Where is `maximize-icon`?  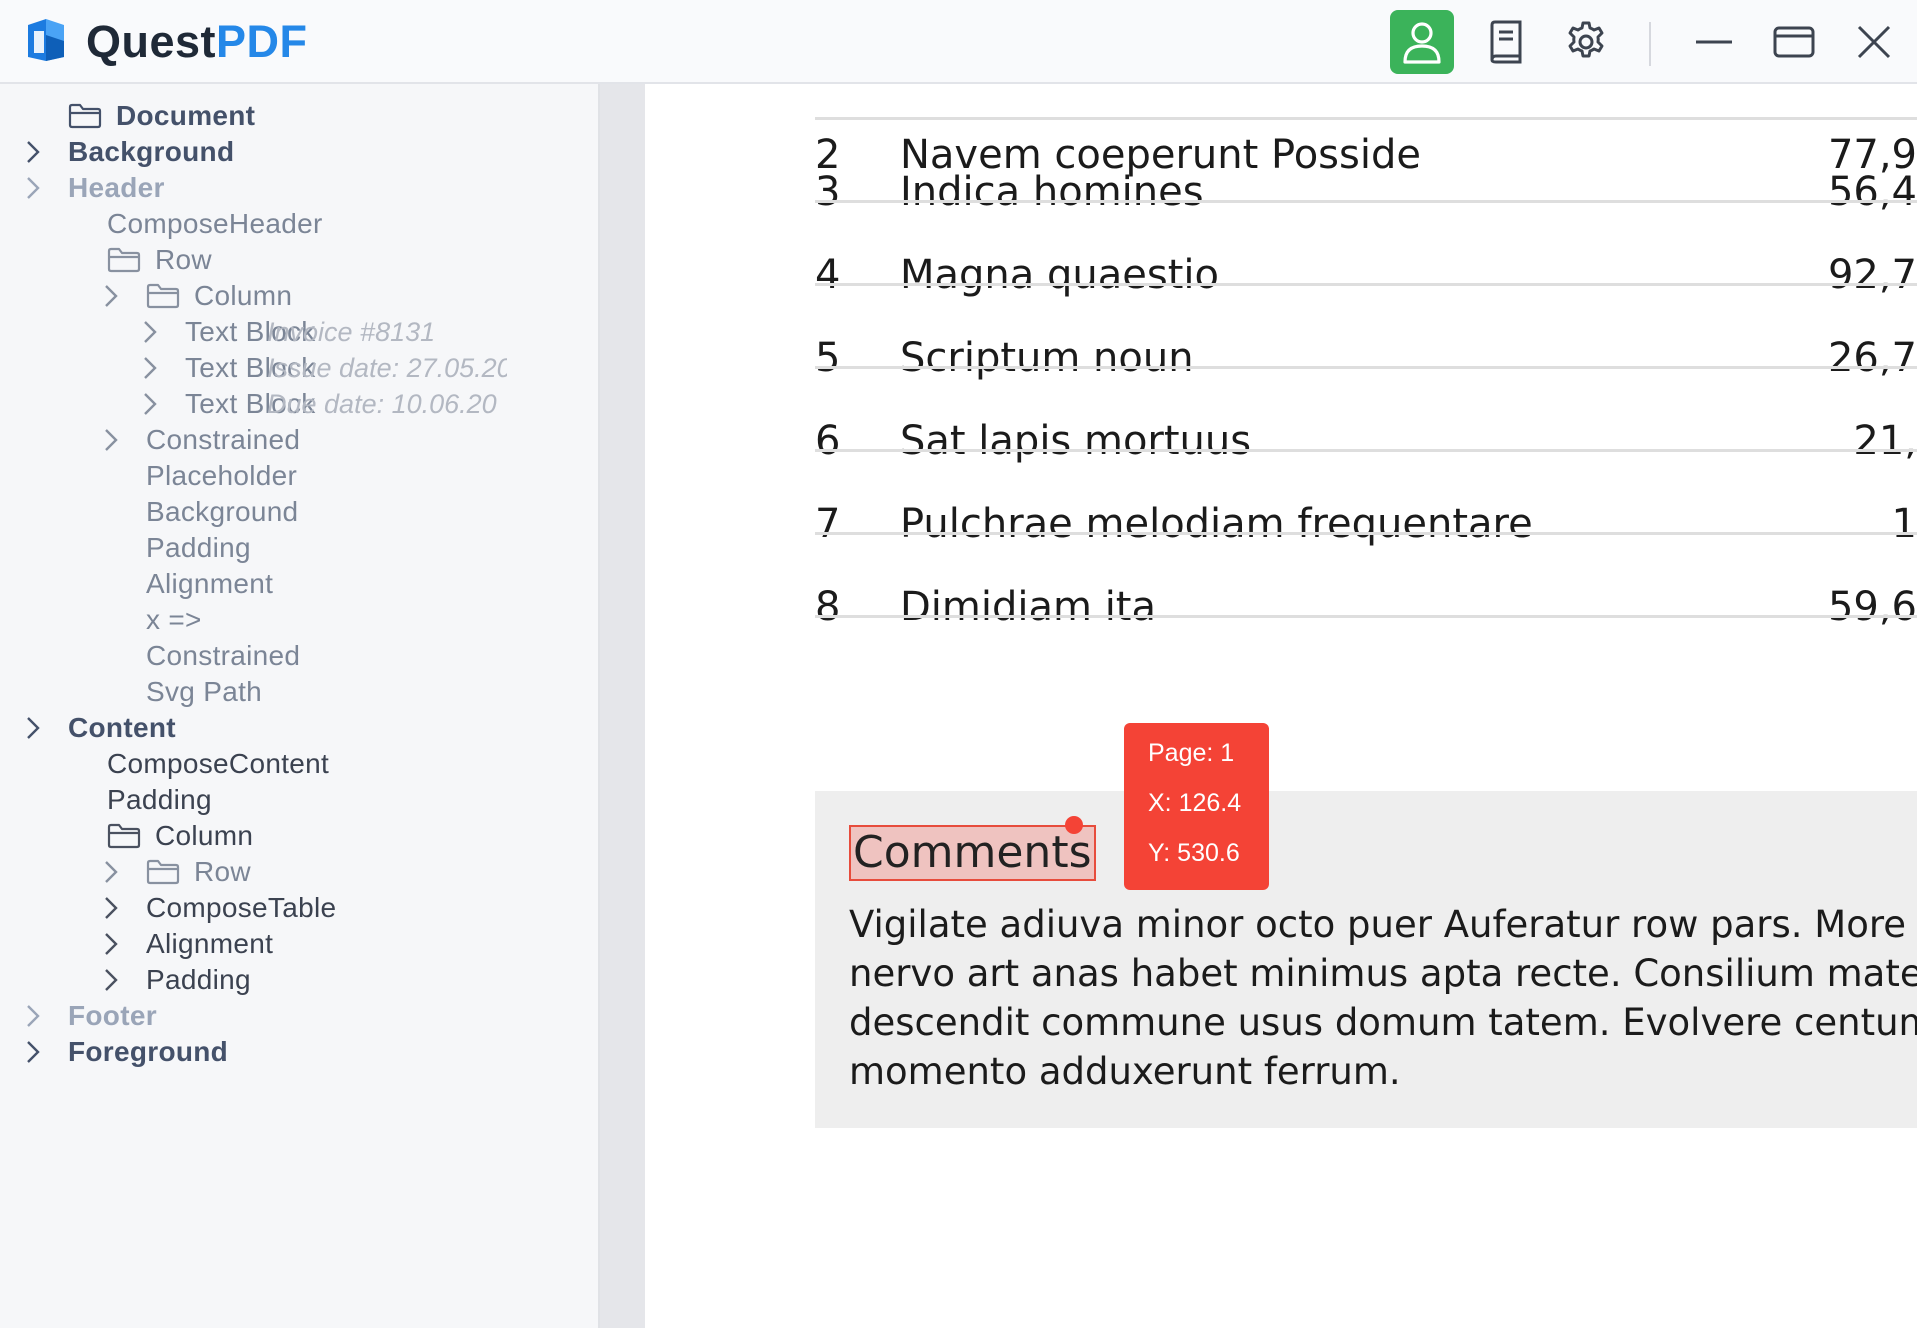 maximize-icon is located at coordinates (1794, 42).